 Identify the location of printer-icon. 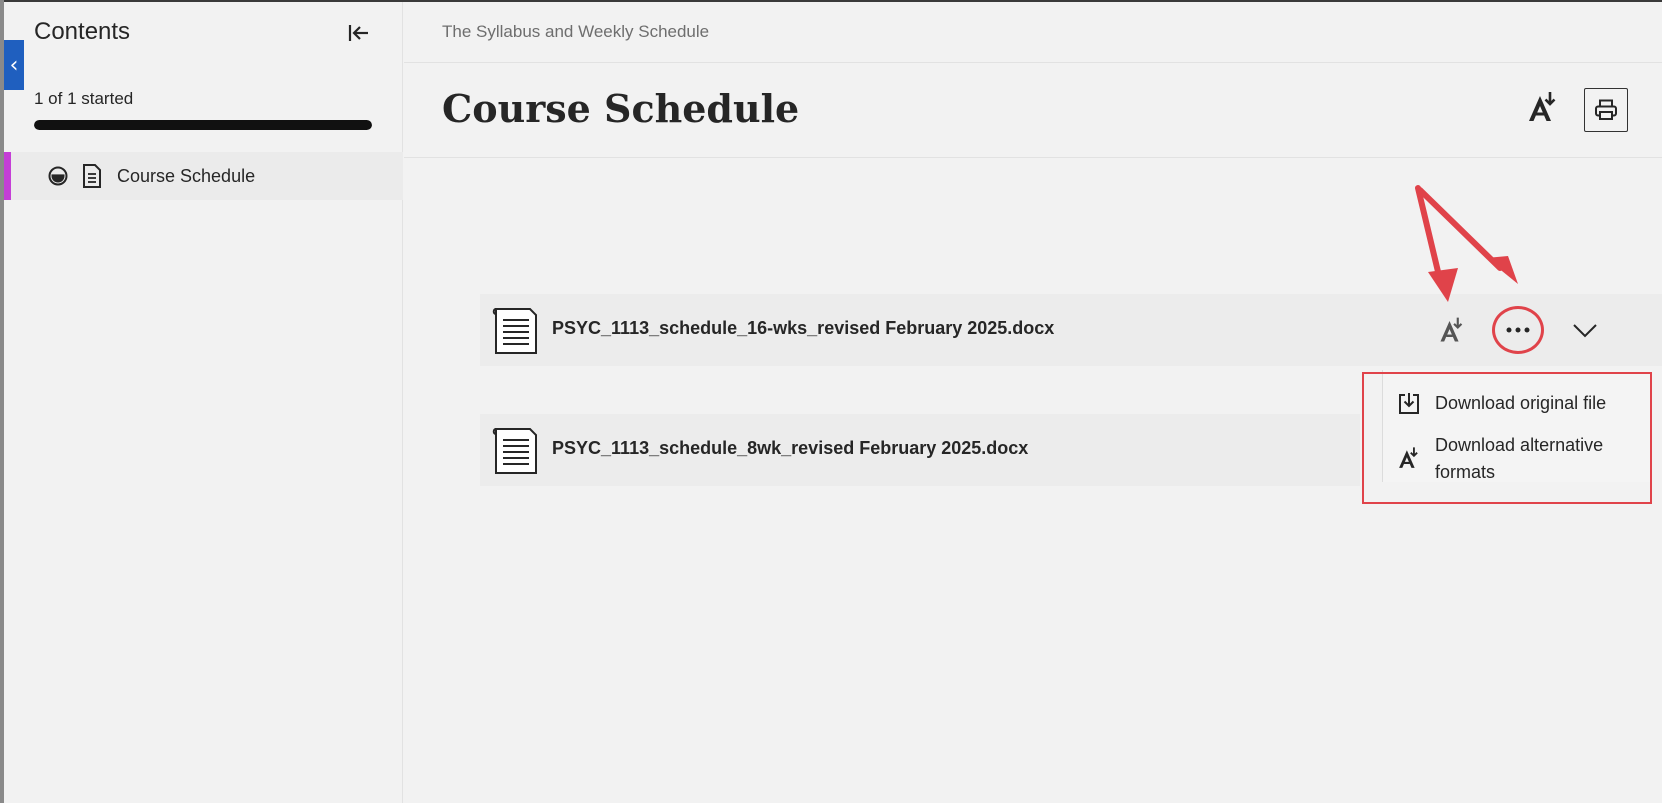
(1606, 109).